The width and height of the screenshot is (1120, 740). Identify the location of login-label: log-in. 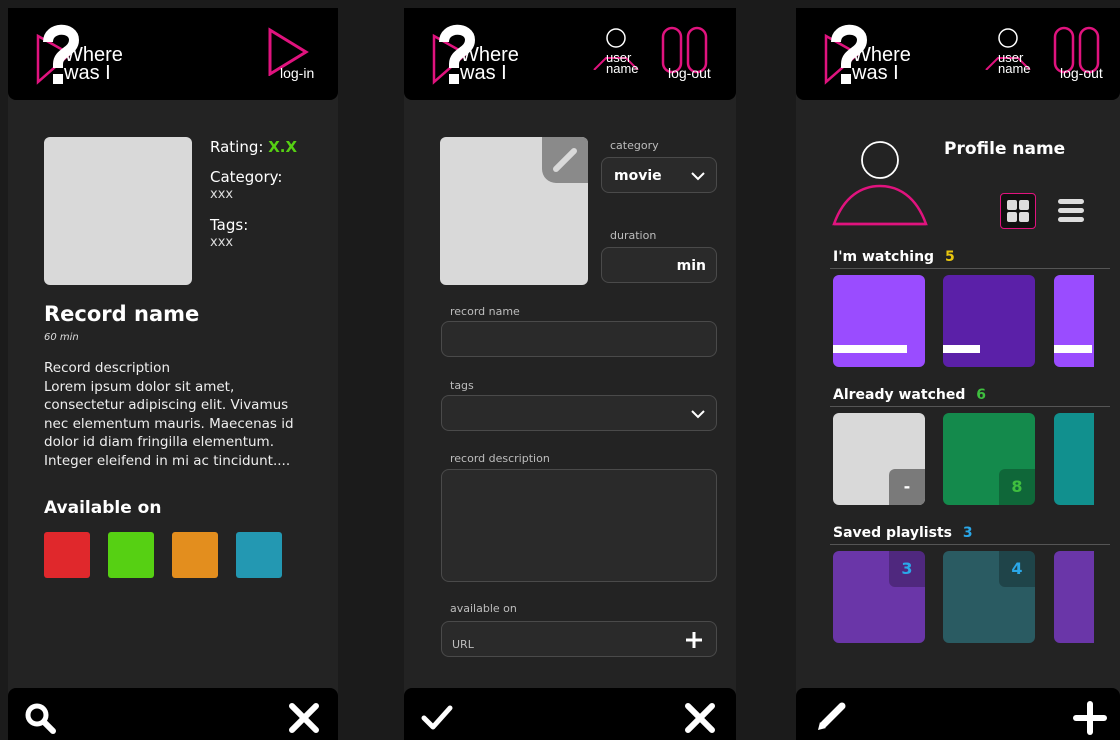
(297, 73).